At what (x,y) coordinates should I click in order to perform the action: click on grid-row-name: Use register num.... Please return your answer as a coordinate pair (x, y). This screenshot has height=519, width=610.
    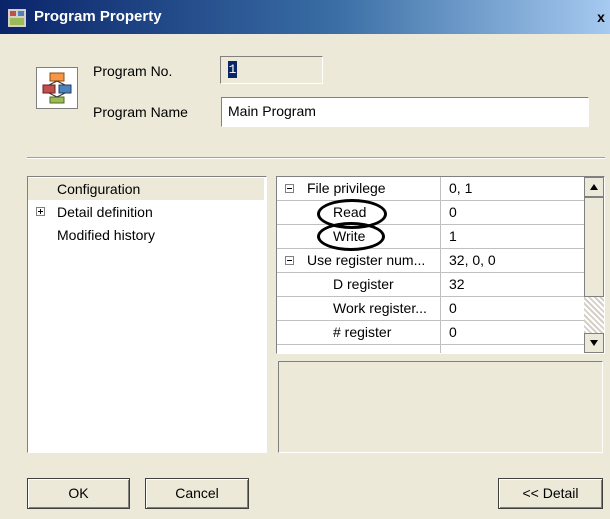
    Looking at the image, I should click on (366, 260).